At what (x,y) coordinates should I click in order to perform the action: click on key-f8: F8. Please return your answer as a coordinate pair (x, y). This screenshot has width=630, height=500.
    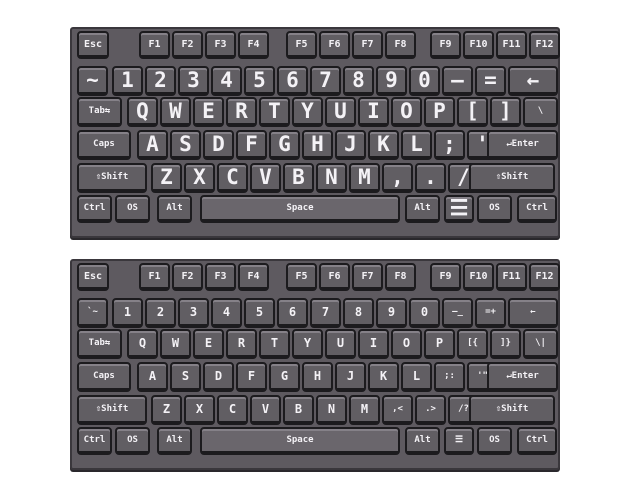
    Looking at the image, I should click on (400, 277).